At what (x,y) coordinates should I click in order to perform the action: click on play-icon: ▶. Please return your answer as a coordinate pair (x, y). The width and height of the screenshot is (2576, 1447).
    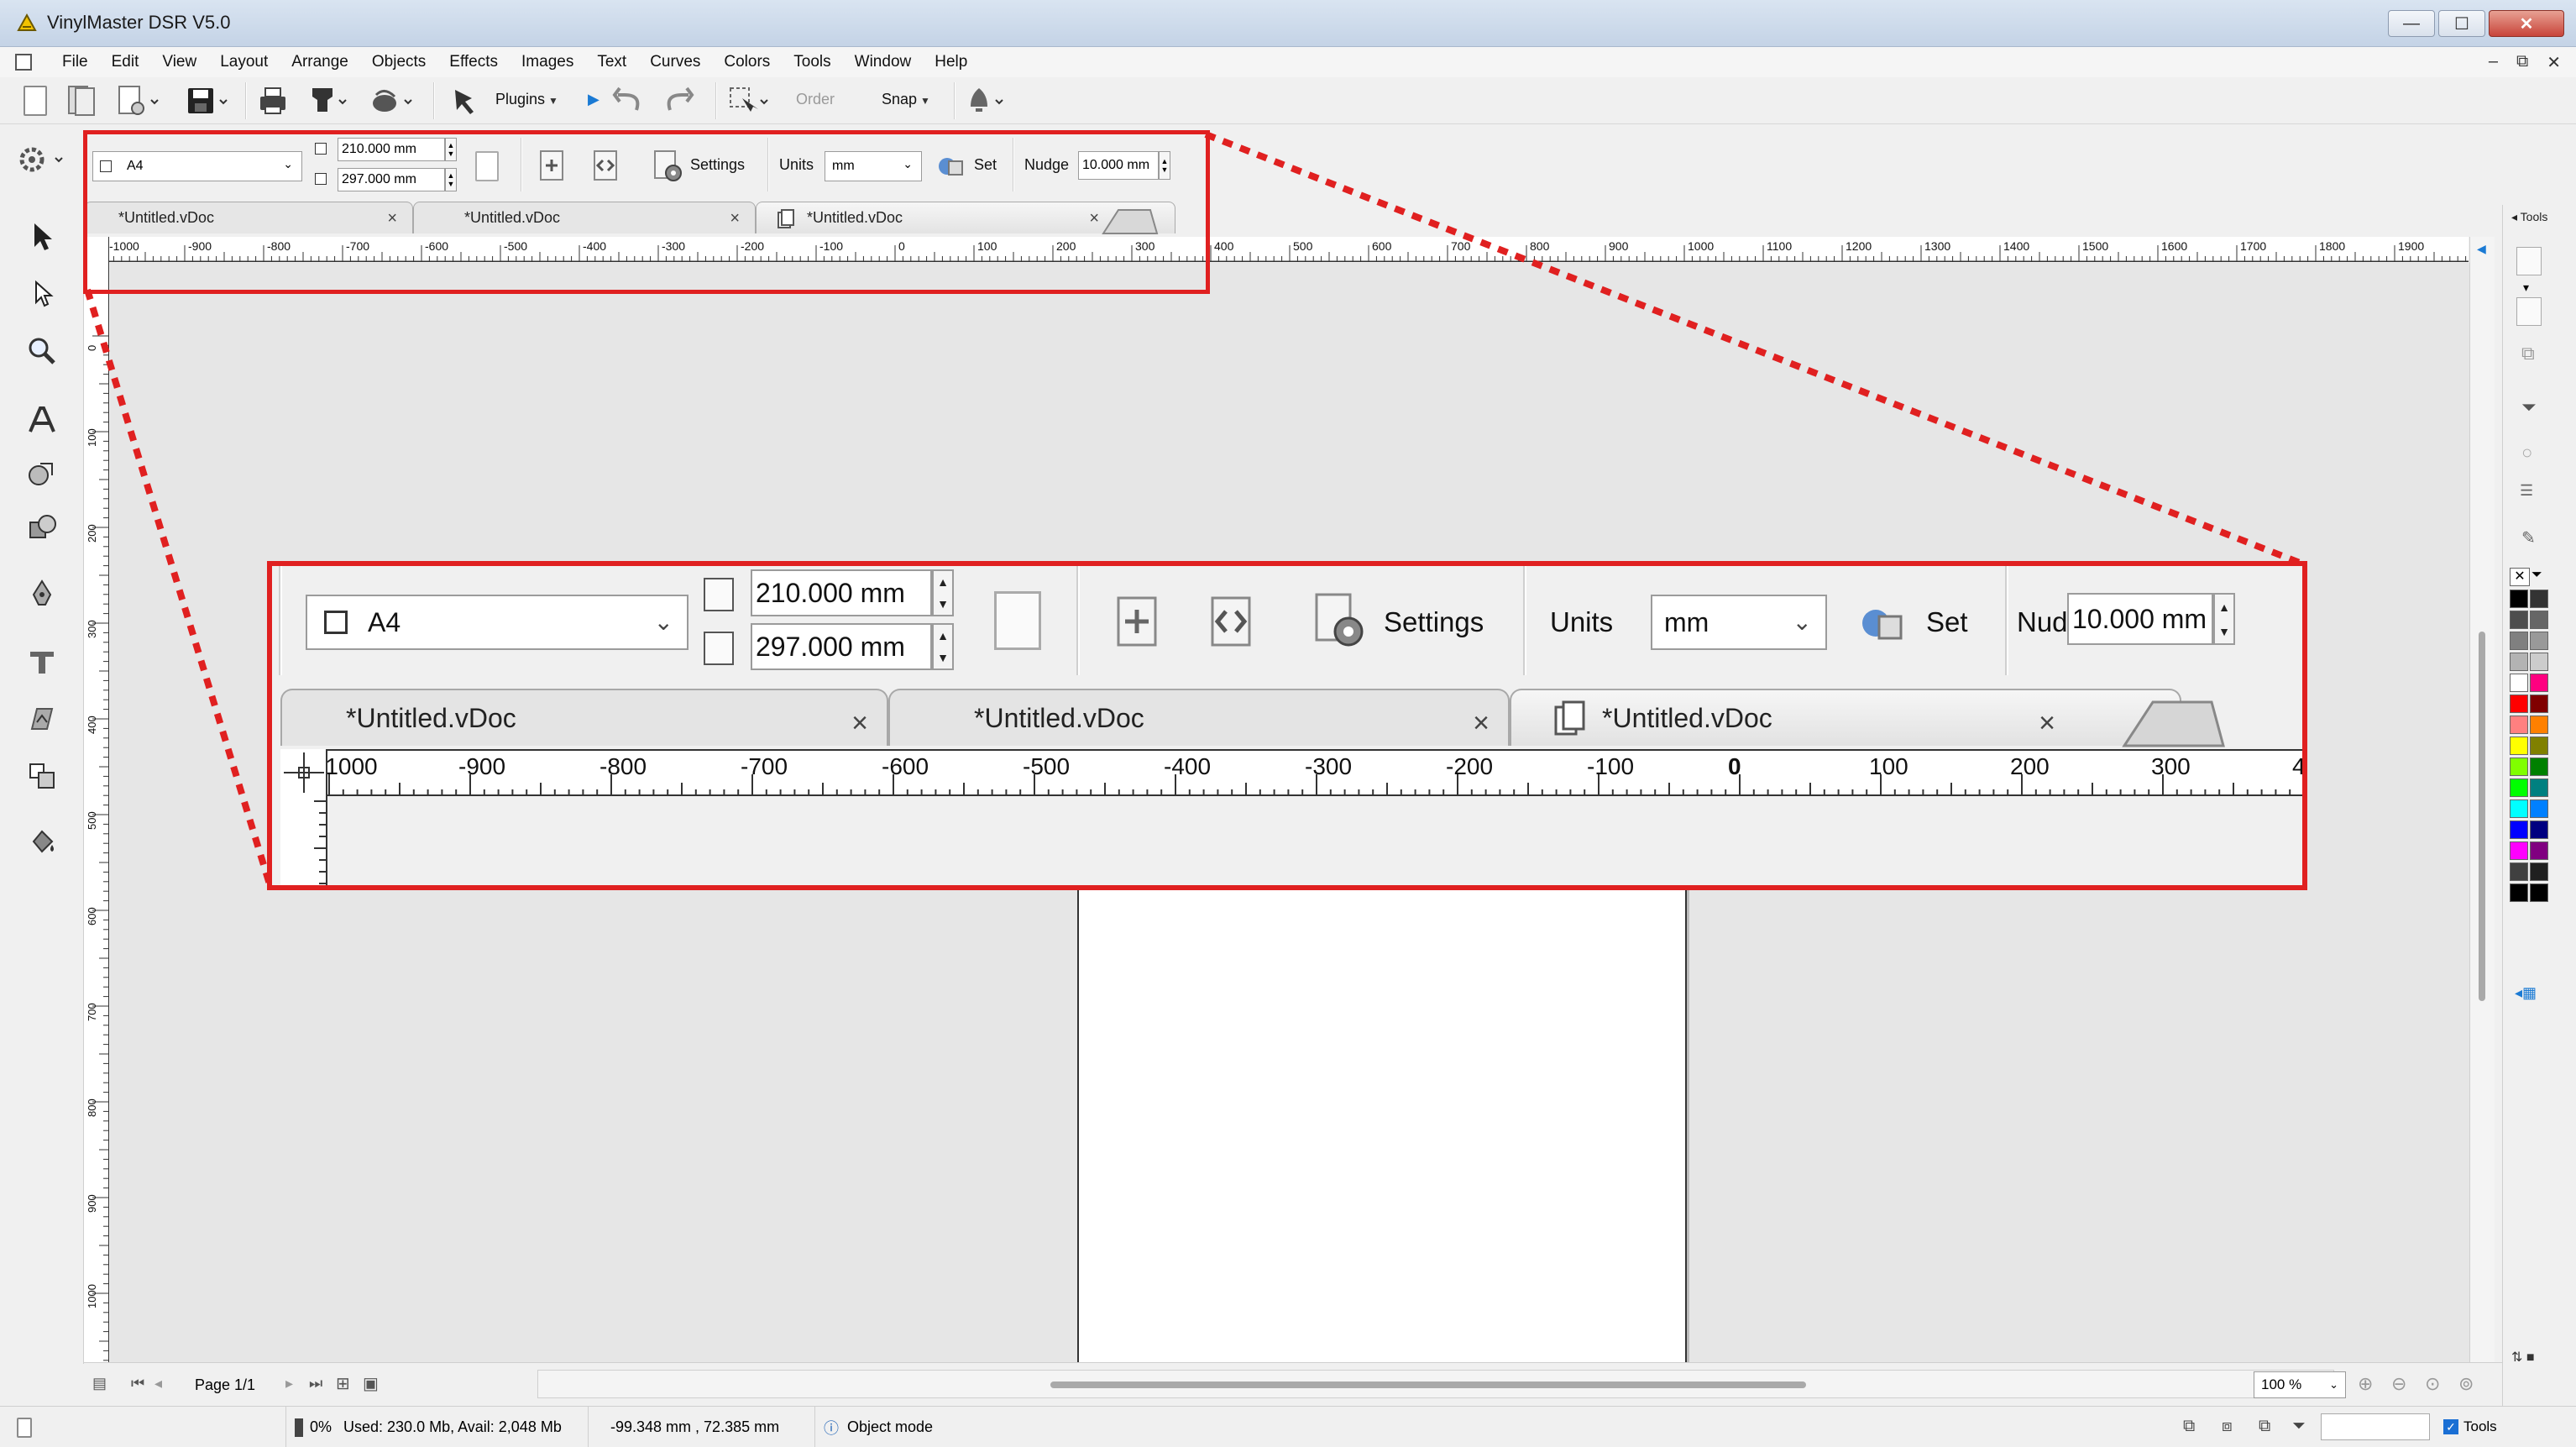
    Looking at the image, I should click on (594, 99).